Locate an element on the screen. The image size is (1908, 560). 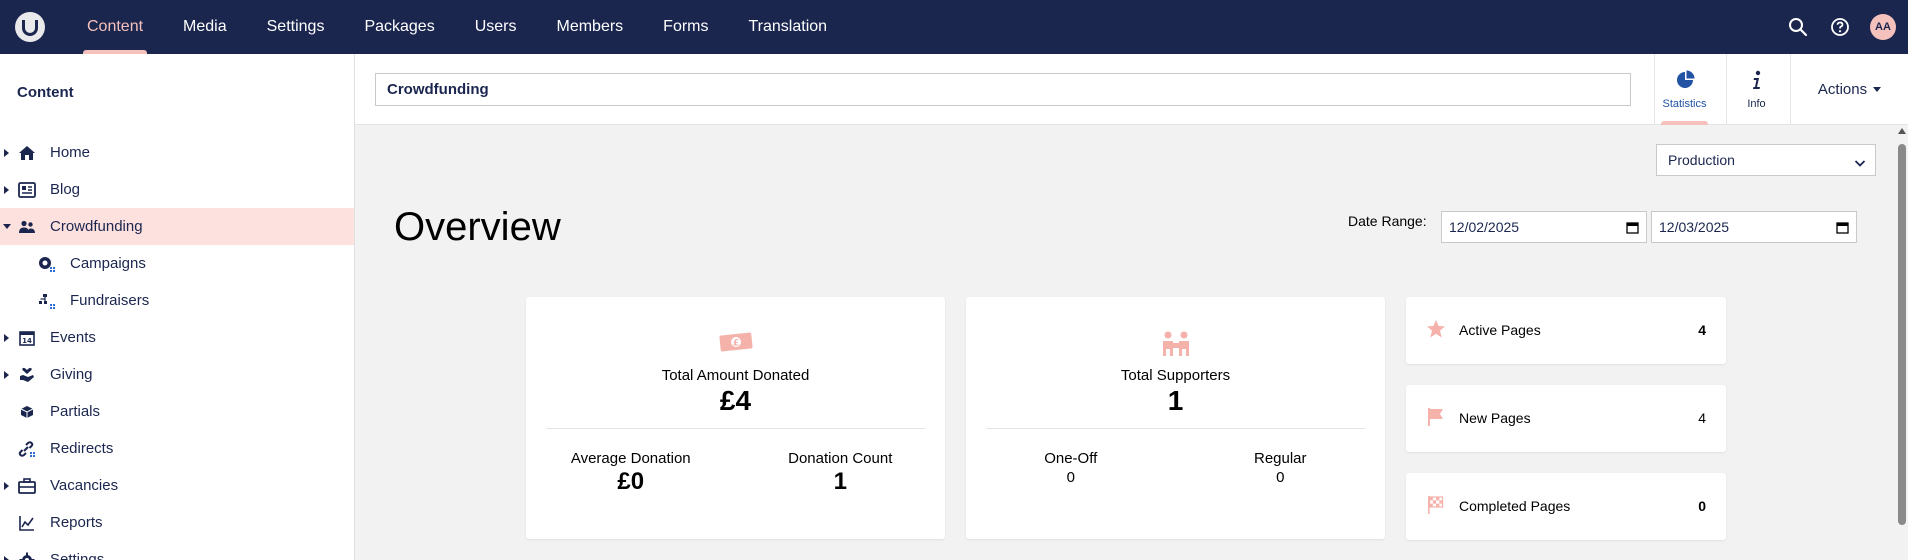
date-from-input: 12/02/2025 is located at coordinates (1544, 227).